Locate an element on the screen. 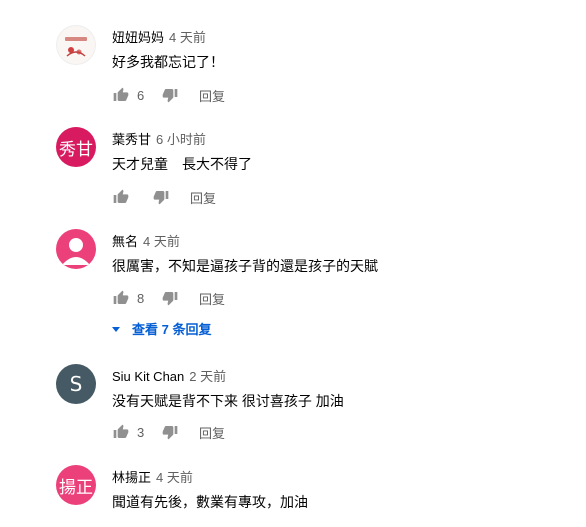  like-count: 3 is located at coordinates (141, 432).